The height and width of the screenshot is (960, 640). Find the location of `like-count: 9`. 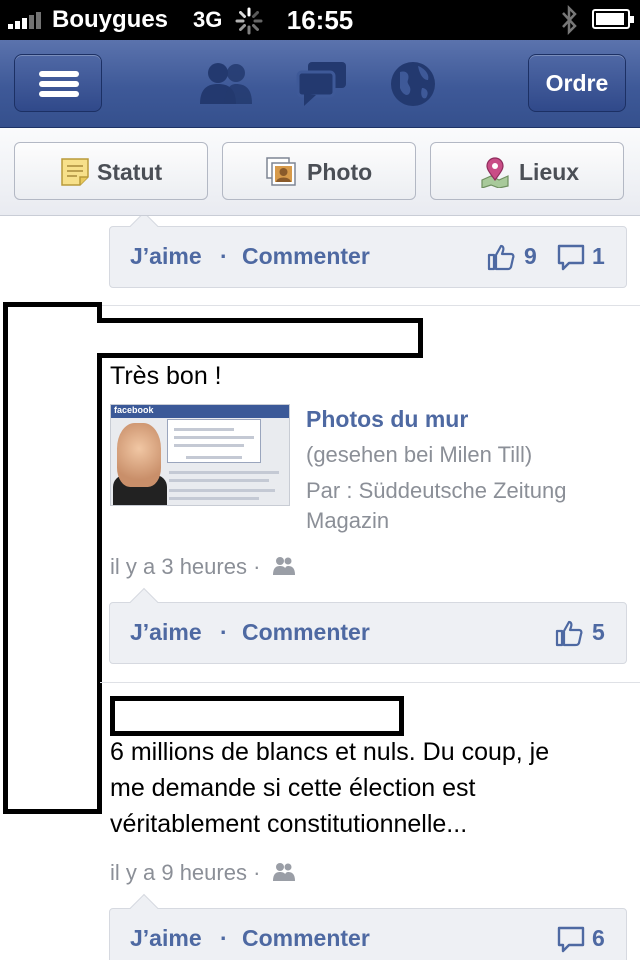

like-count: 9 is located at coordinates (530, 256).